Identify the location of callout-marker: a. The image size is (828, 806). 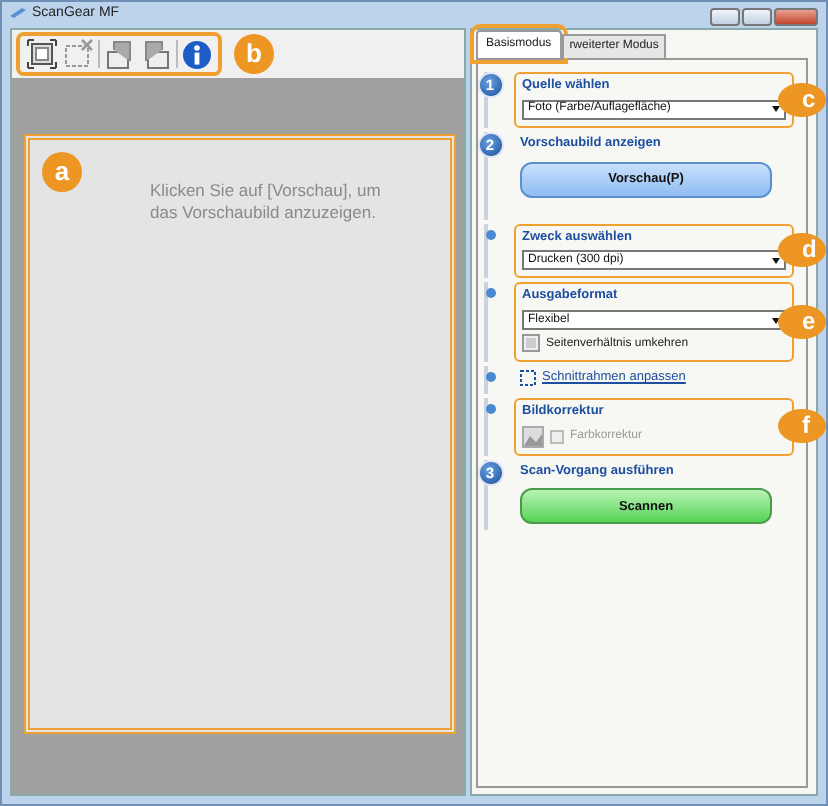
(62, 172).